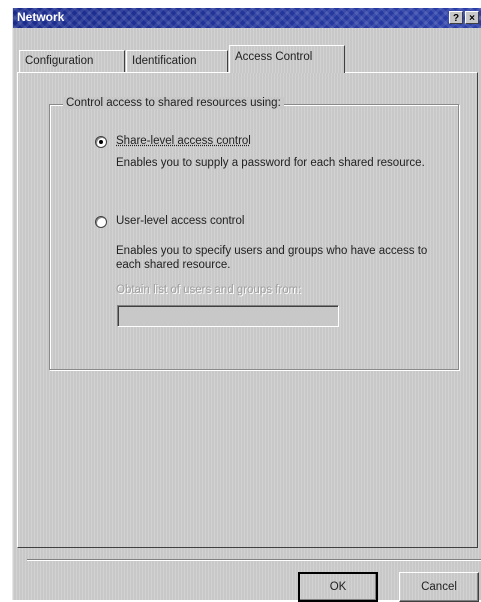 The image size is (481, 602). I want to click on share-level-label: Share-level access control, so click(183, 141).